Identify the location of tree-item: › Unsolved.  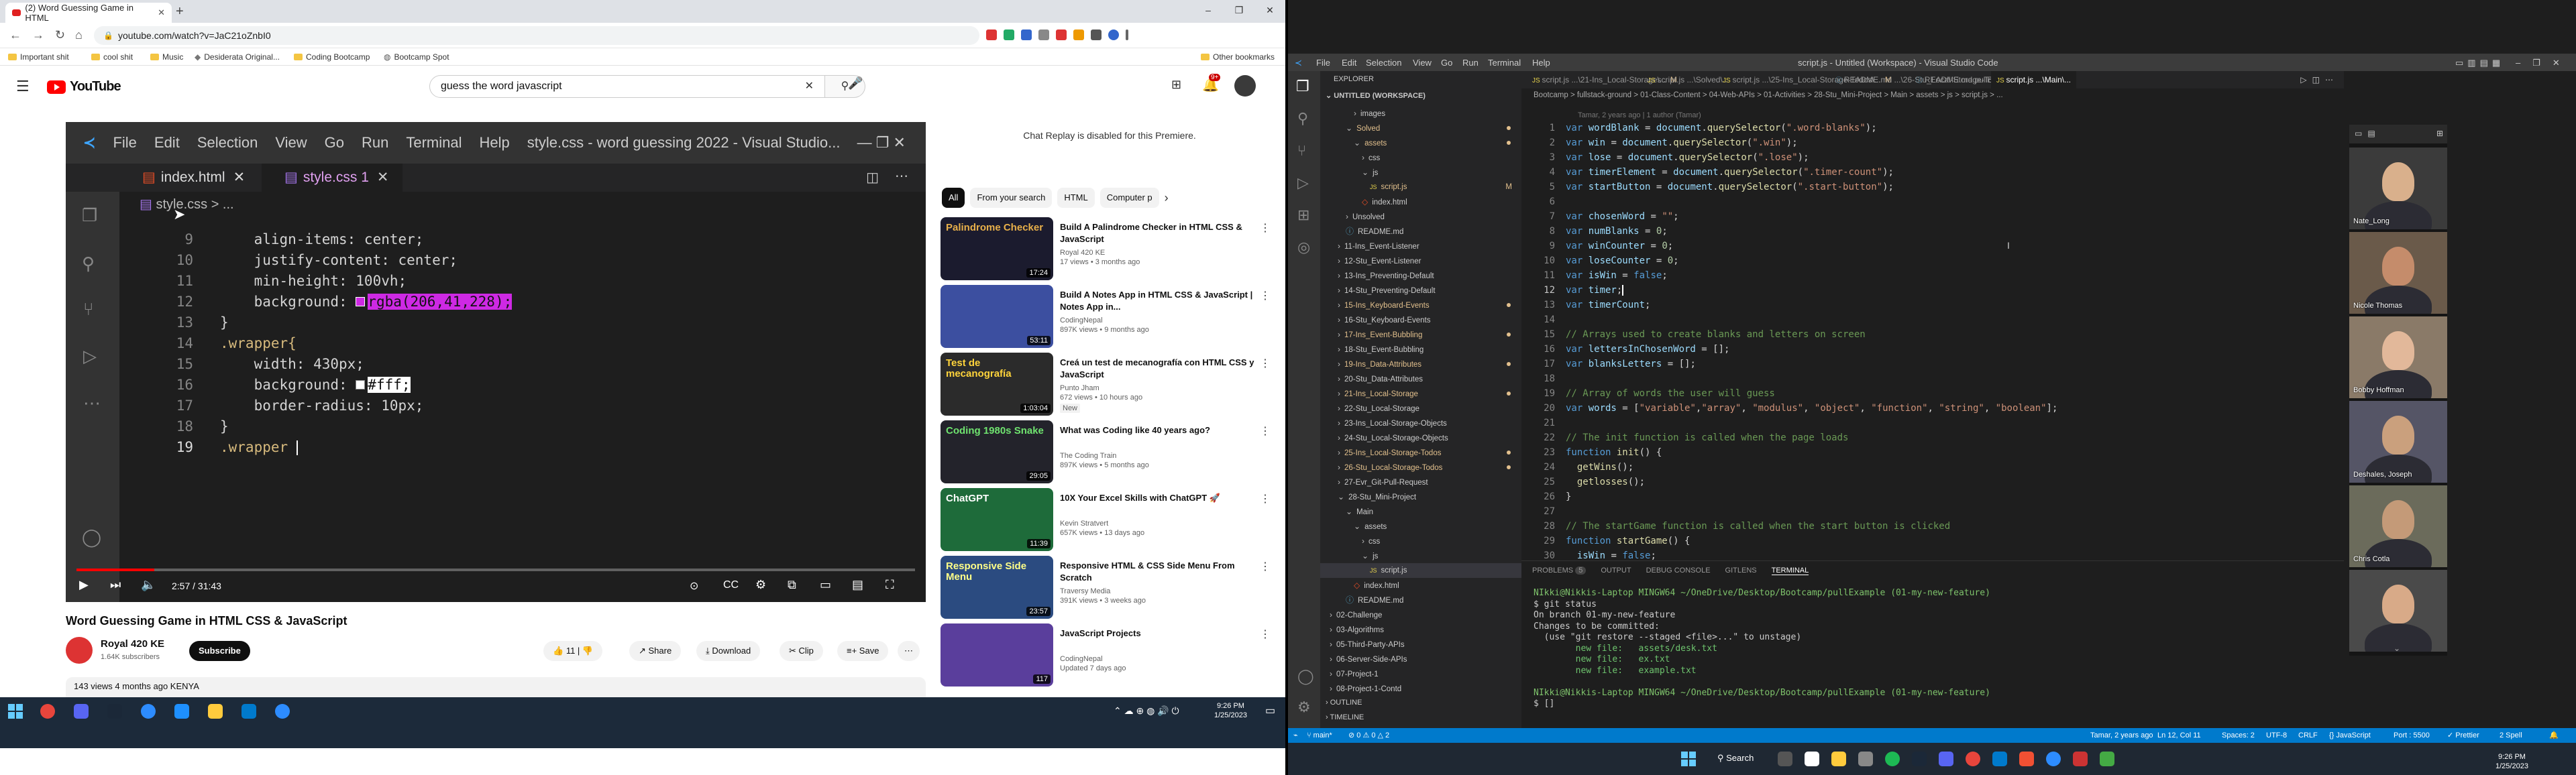
(1420, 216).